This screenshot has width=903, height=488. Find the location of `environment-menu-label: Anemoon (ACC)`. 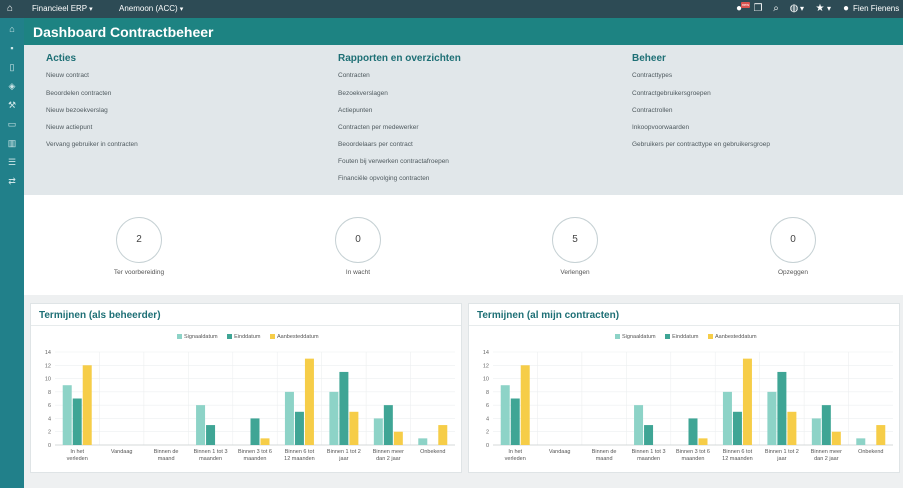

environment-menu-label: Anemoon (ACC) is located at coordinates (148, 8).